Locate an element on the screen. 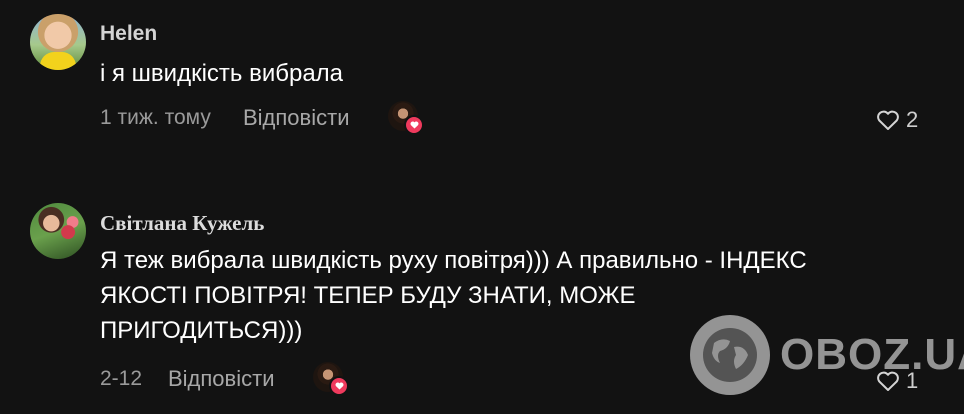  comment-timestamp: 2-12 is located at coordinates (121, 378).